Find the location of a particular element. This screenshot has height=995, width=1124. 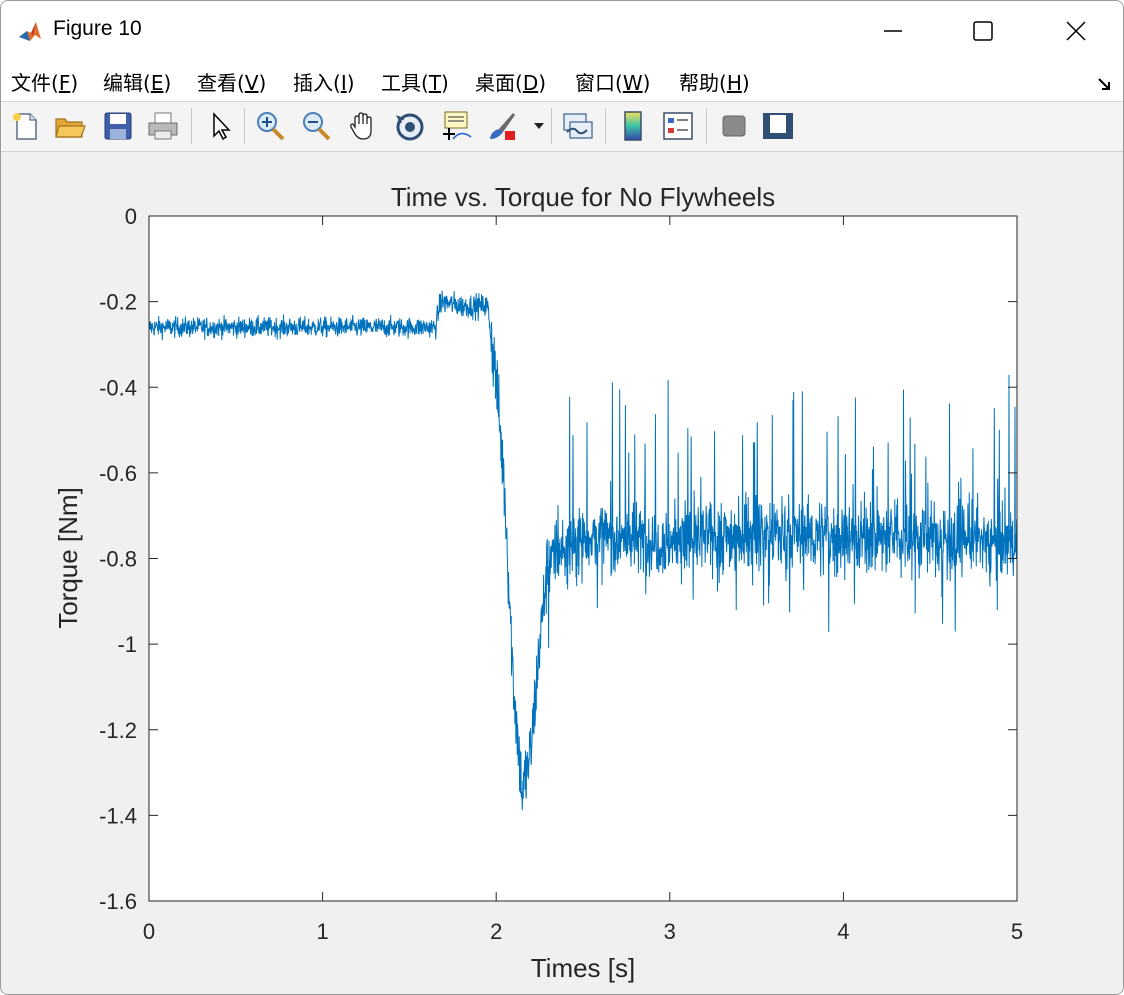

zoom-in-button is located at coordinates (270, 126).